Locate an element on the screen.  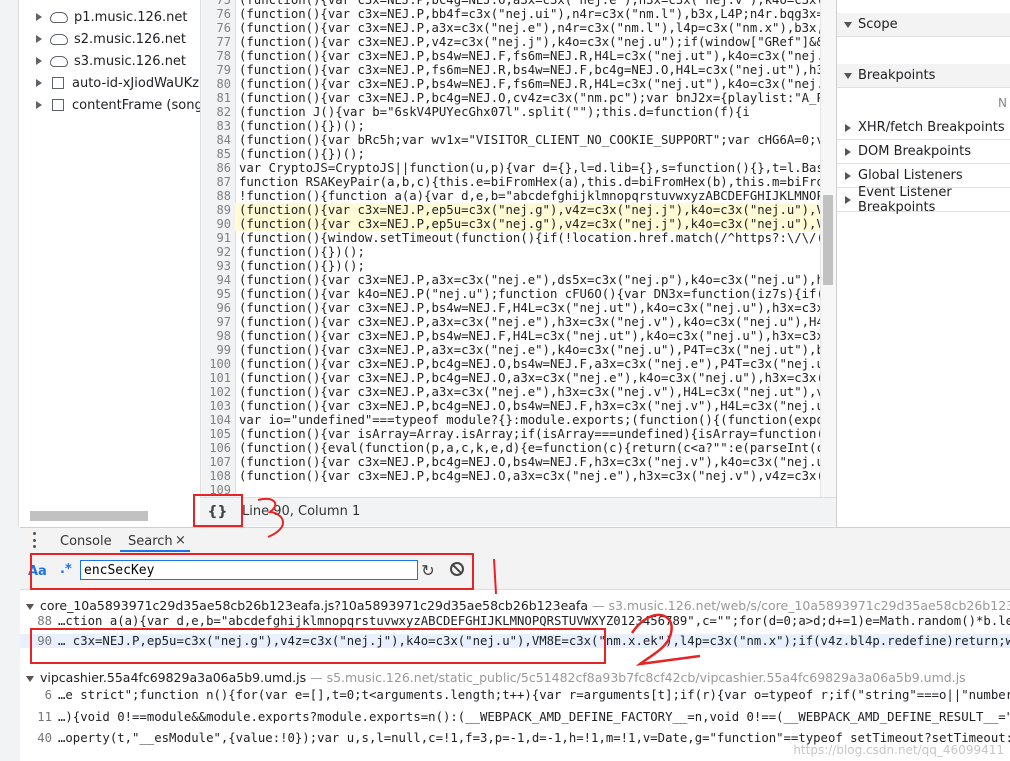
line-number: 97 is located at coordinates (216, 322).